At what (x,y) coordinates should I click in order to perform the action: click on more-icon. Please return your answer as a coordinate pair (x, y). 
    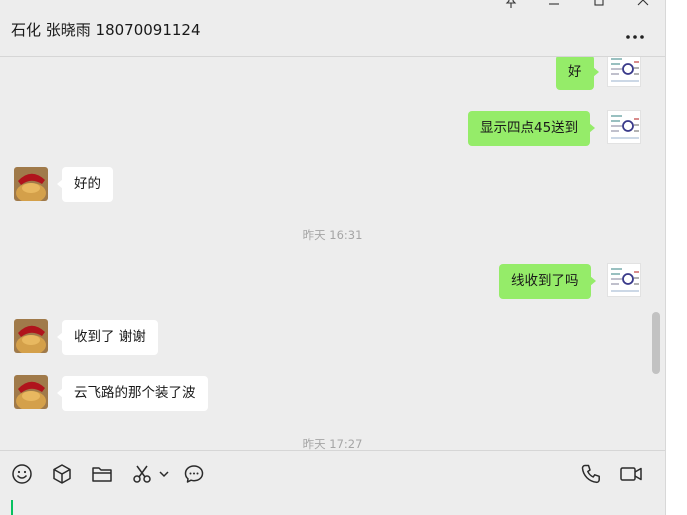
    Looking at the image, I should click on (635, 37).